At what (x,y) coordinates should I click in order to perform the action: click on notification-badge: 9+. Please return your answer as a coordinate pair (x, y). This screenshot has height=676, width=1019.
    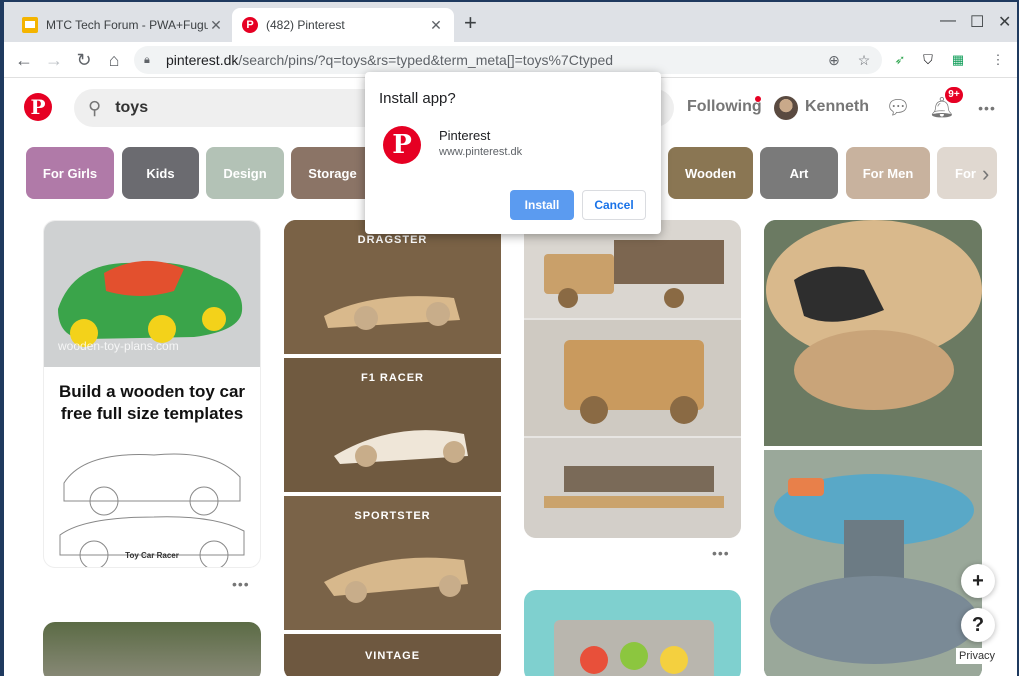
    Looking at the image, I should click on (954, 95).